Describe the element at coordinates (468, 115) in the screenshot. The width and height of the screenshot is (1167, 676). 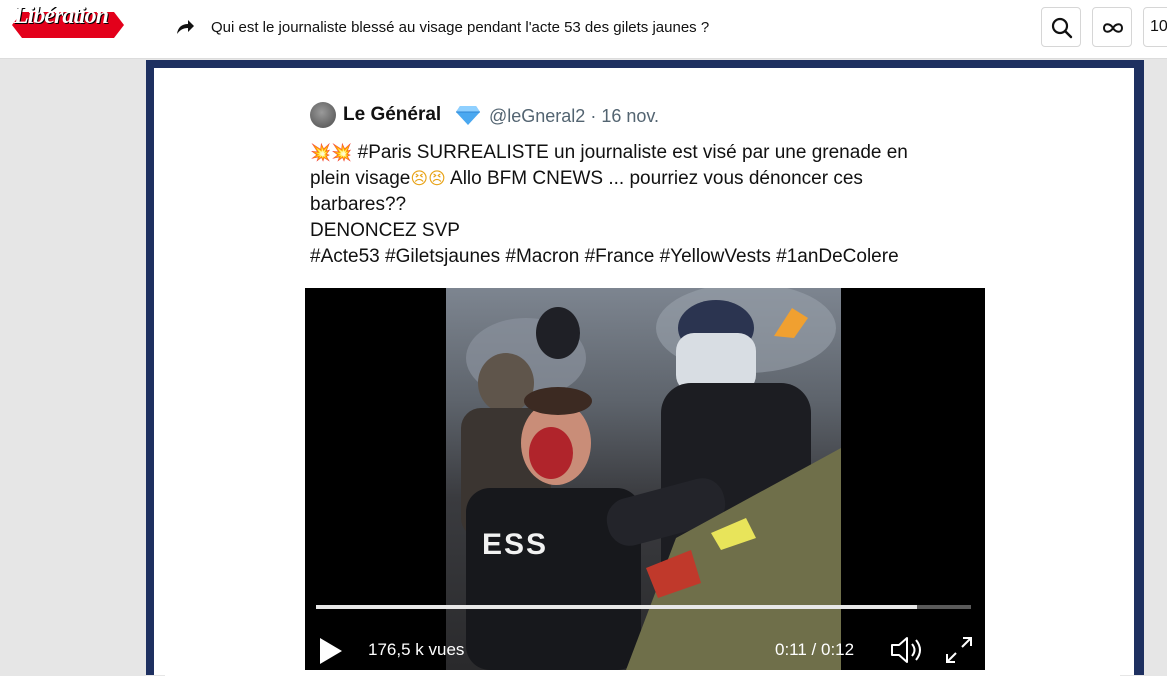
I see `diamond-badge-icon` at that location.